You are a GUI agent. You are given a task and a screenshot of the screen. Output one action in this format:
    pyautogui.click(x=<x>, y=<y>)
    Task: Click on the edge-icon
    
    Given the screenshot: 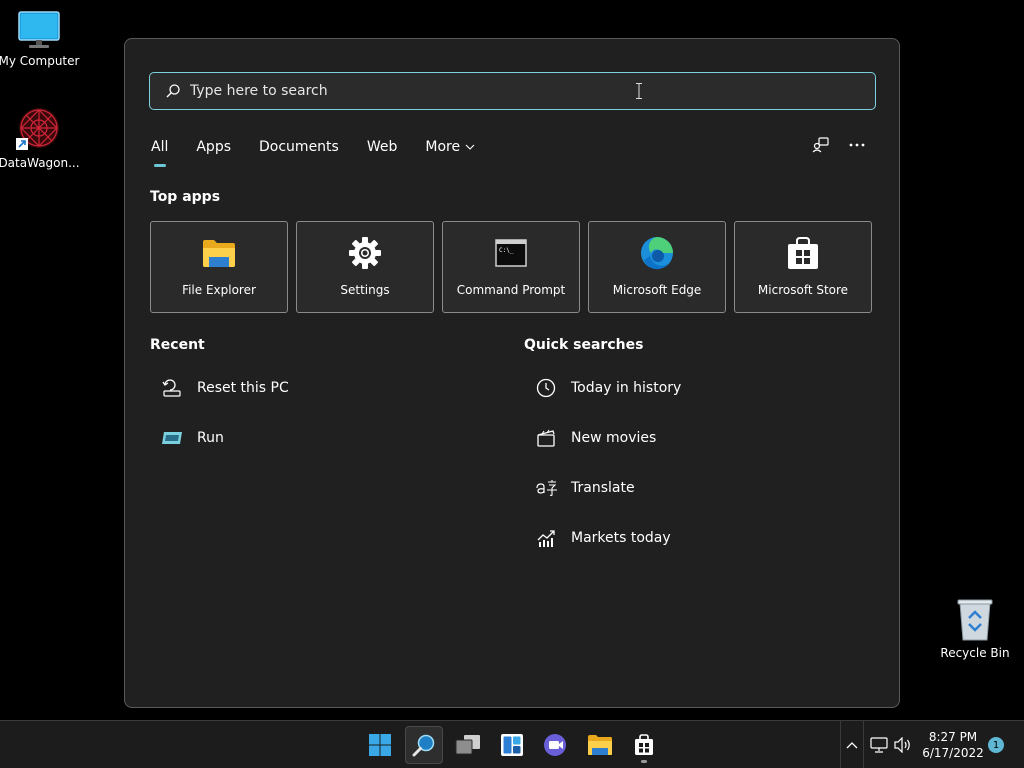 What is the action you would take?
    pyautogui.click(x=657, y=253)
    